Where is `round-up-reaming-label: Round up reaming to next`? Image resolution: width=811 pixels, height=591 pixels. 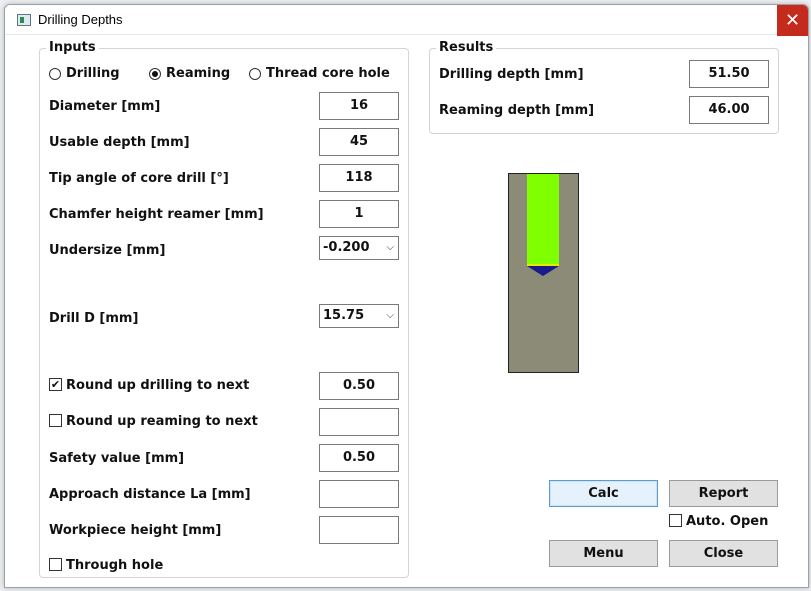
round-up-reaming-label: Round up reaming to next is located at coordinates (162, 421).